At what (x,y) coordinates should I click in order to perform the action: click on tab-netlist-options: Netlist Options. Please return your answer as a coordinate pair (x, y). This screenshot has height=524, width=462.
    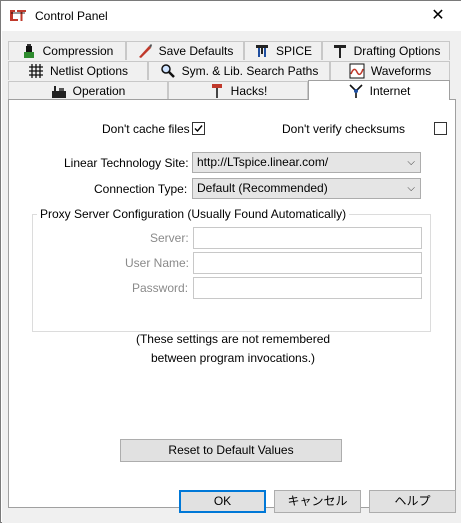
    Looking at the image, I should click on (78, 70).